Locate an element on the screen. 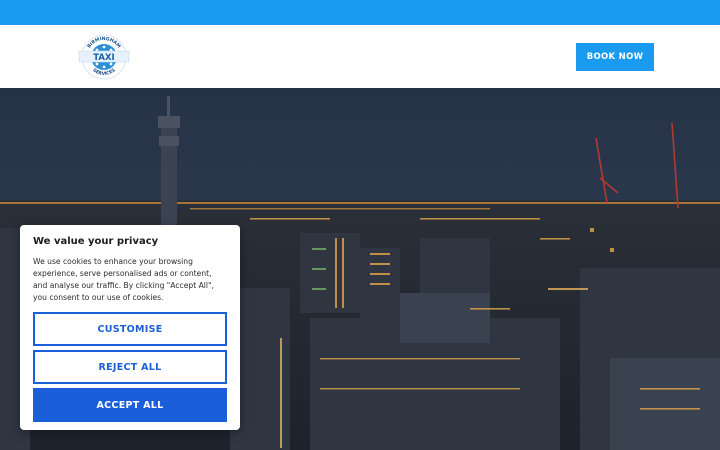 The image size is (720, 450). customise-button: CUSTOMISE is located at coordinates (130, 329).